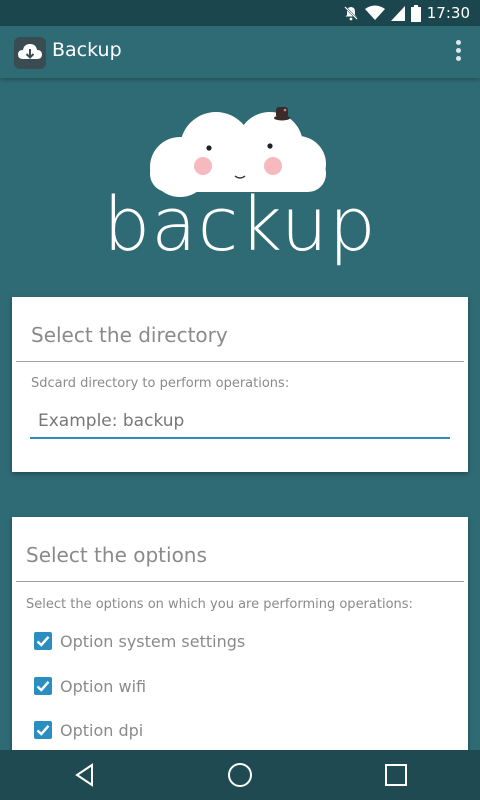 The height and width of the screenshot is (800, 480). I want to click on status-time: 17:30, so click(448, 13).